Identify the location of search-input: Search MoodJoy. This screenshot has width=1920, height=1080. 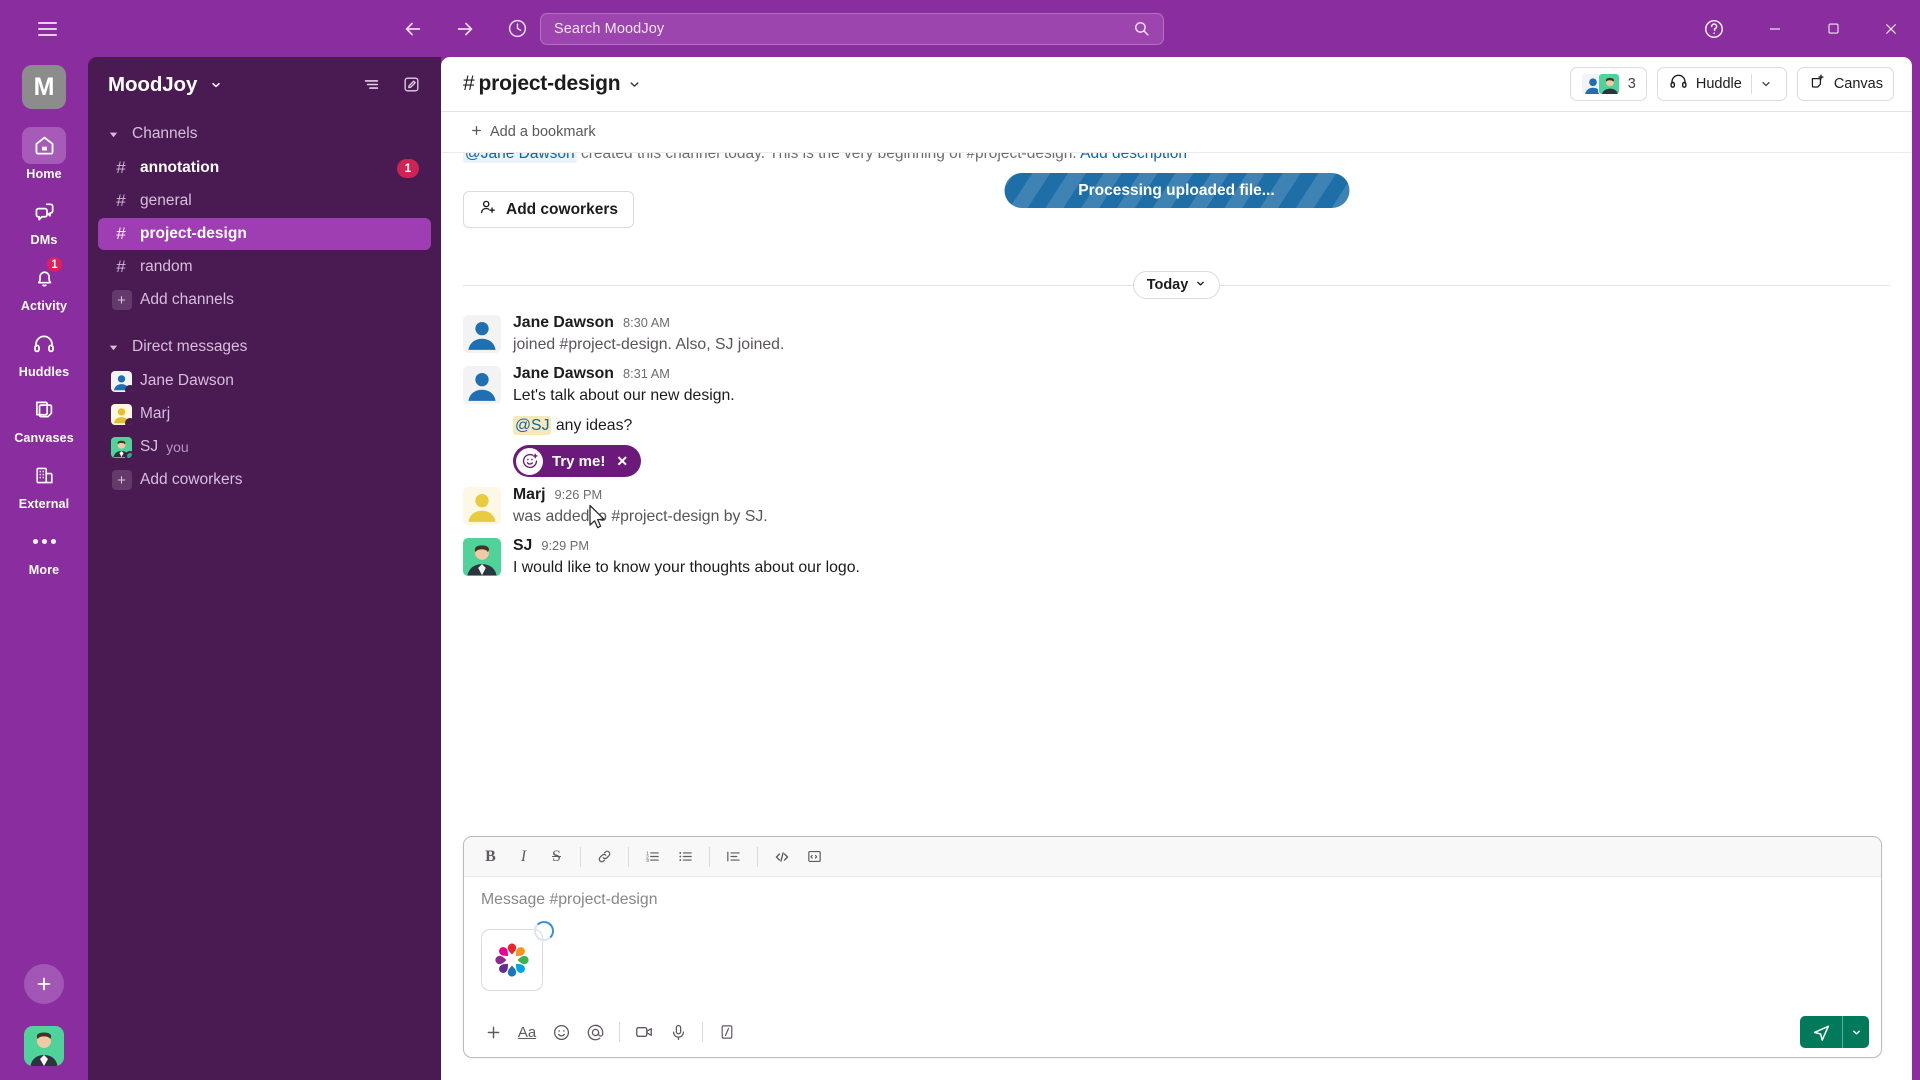
(852, 28).